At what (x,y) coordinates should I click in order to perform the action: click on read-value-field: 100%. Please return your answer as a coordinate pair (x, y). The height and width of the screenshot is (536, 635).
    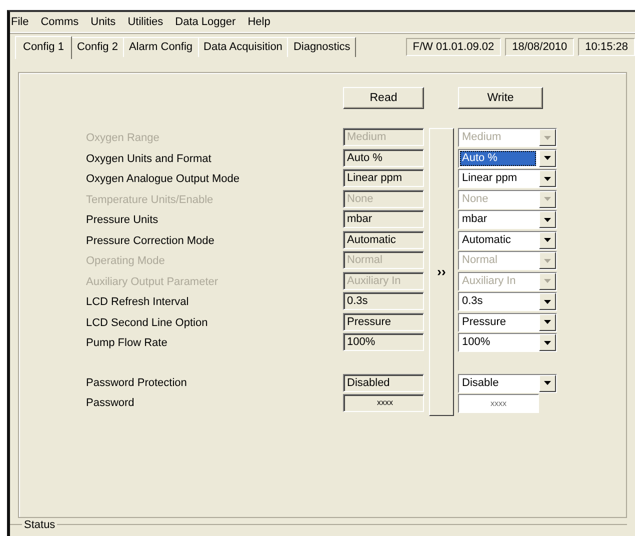
    Looking at the image, I should click on (383, 342).